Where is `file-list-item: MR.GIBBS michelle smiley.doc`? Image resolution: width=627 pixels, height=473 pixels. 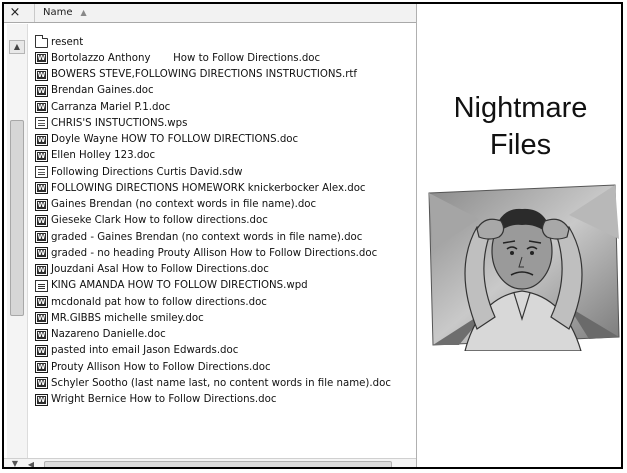
file-list-item: MR.GIBBS michelle smiley.doc is located at coordinates (225, 318).